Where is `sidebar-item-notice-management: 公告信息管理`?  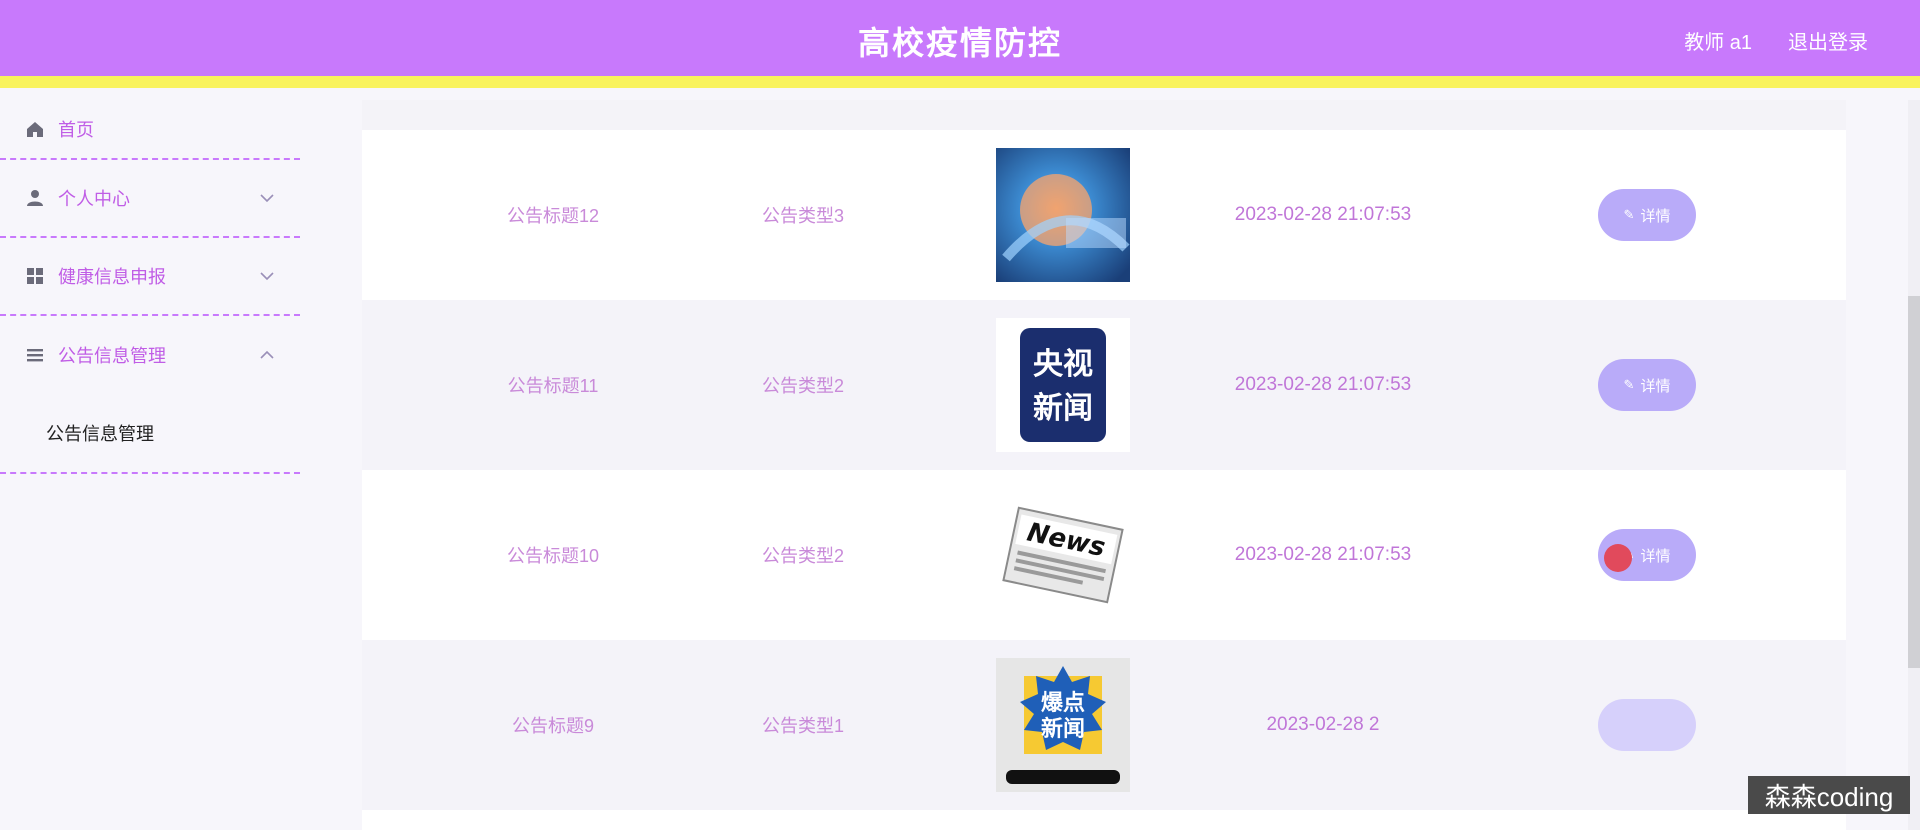 sidebar-item-notice-management: 公告信息管理 is located at coordinates (150, 355).